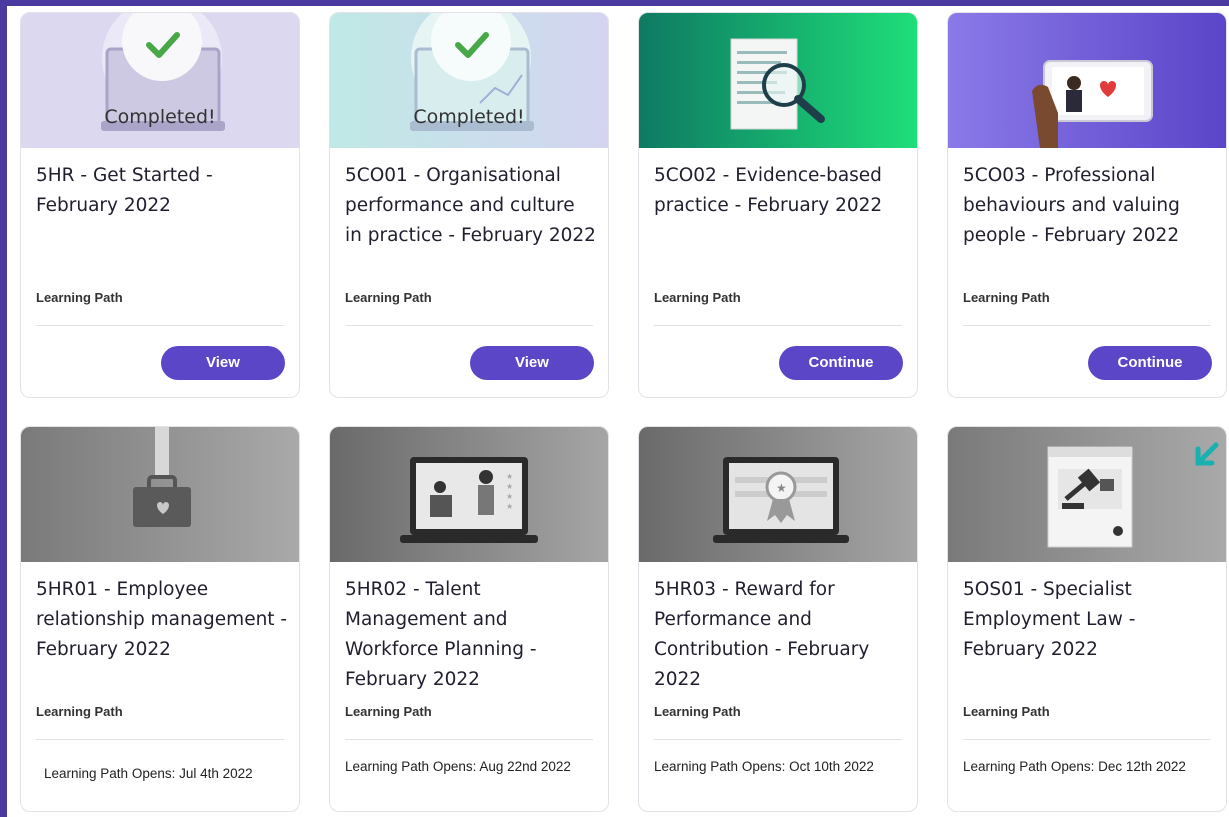 The image size is (1229, 817). I want to click on gavel-document-icon, so click(1090, 497).